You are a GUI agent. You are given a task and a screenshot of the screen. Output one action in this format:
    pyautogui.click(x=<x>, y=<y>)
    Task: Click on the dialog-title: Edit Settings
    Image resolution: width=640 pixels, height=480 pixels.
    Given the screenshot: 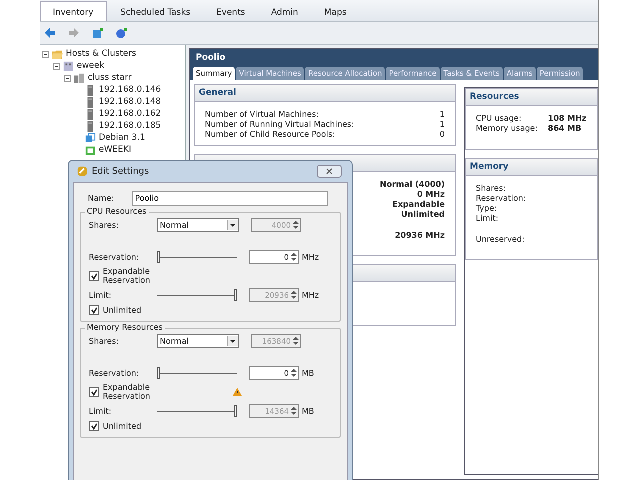 What is the action you would take?
    pyautogui.click(x=121, y=171)
    